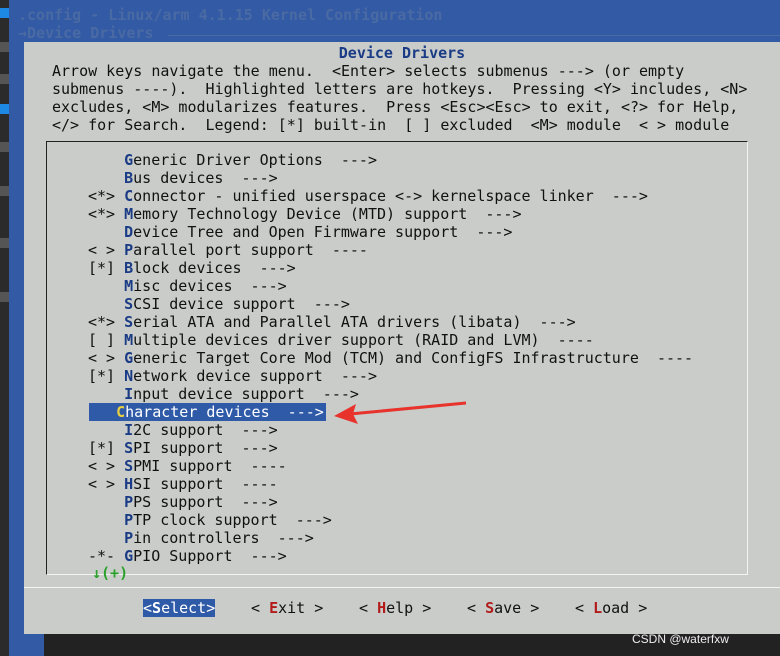  I want to click on annotation-arrow, so click(400, 412).